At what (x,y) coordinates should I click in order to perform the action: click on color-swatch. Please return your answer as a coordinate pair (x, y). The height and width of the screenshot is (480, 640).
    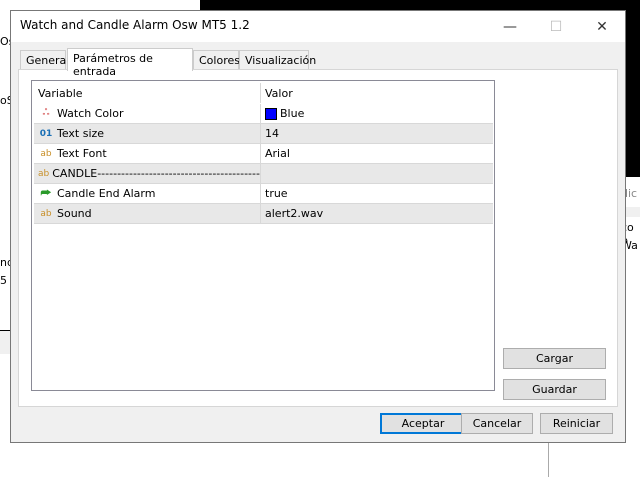
    Looking at the image, I should click on (271, 113).